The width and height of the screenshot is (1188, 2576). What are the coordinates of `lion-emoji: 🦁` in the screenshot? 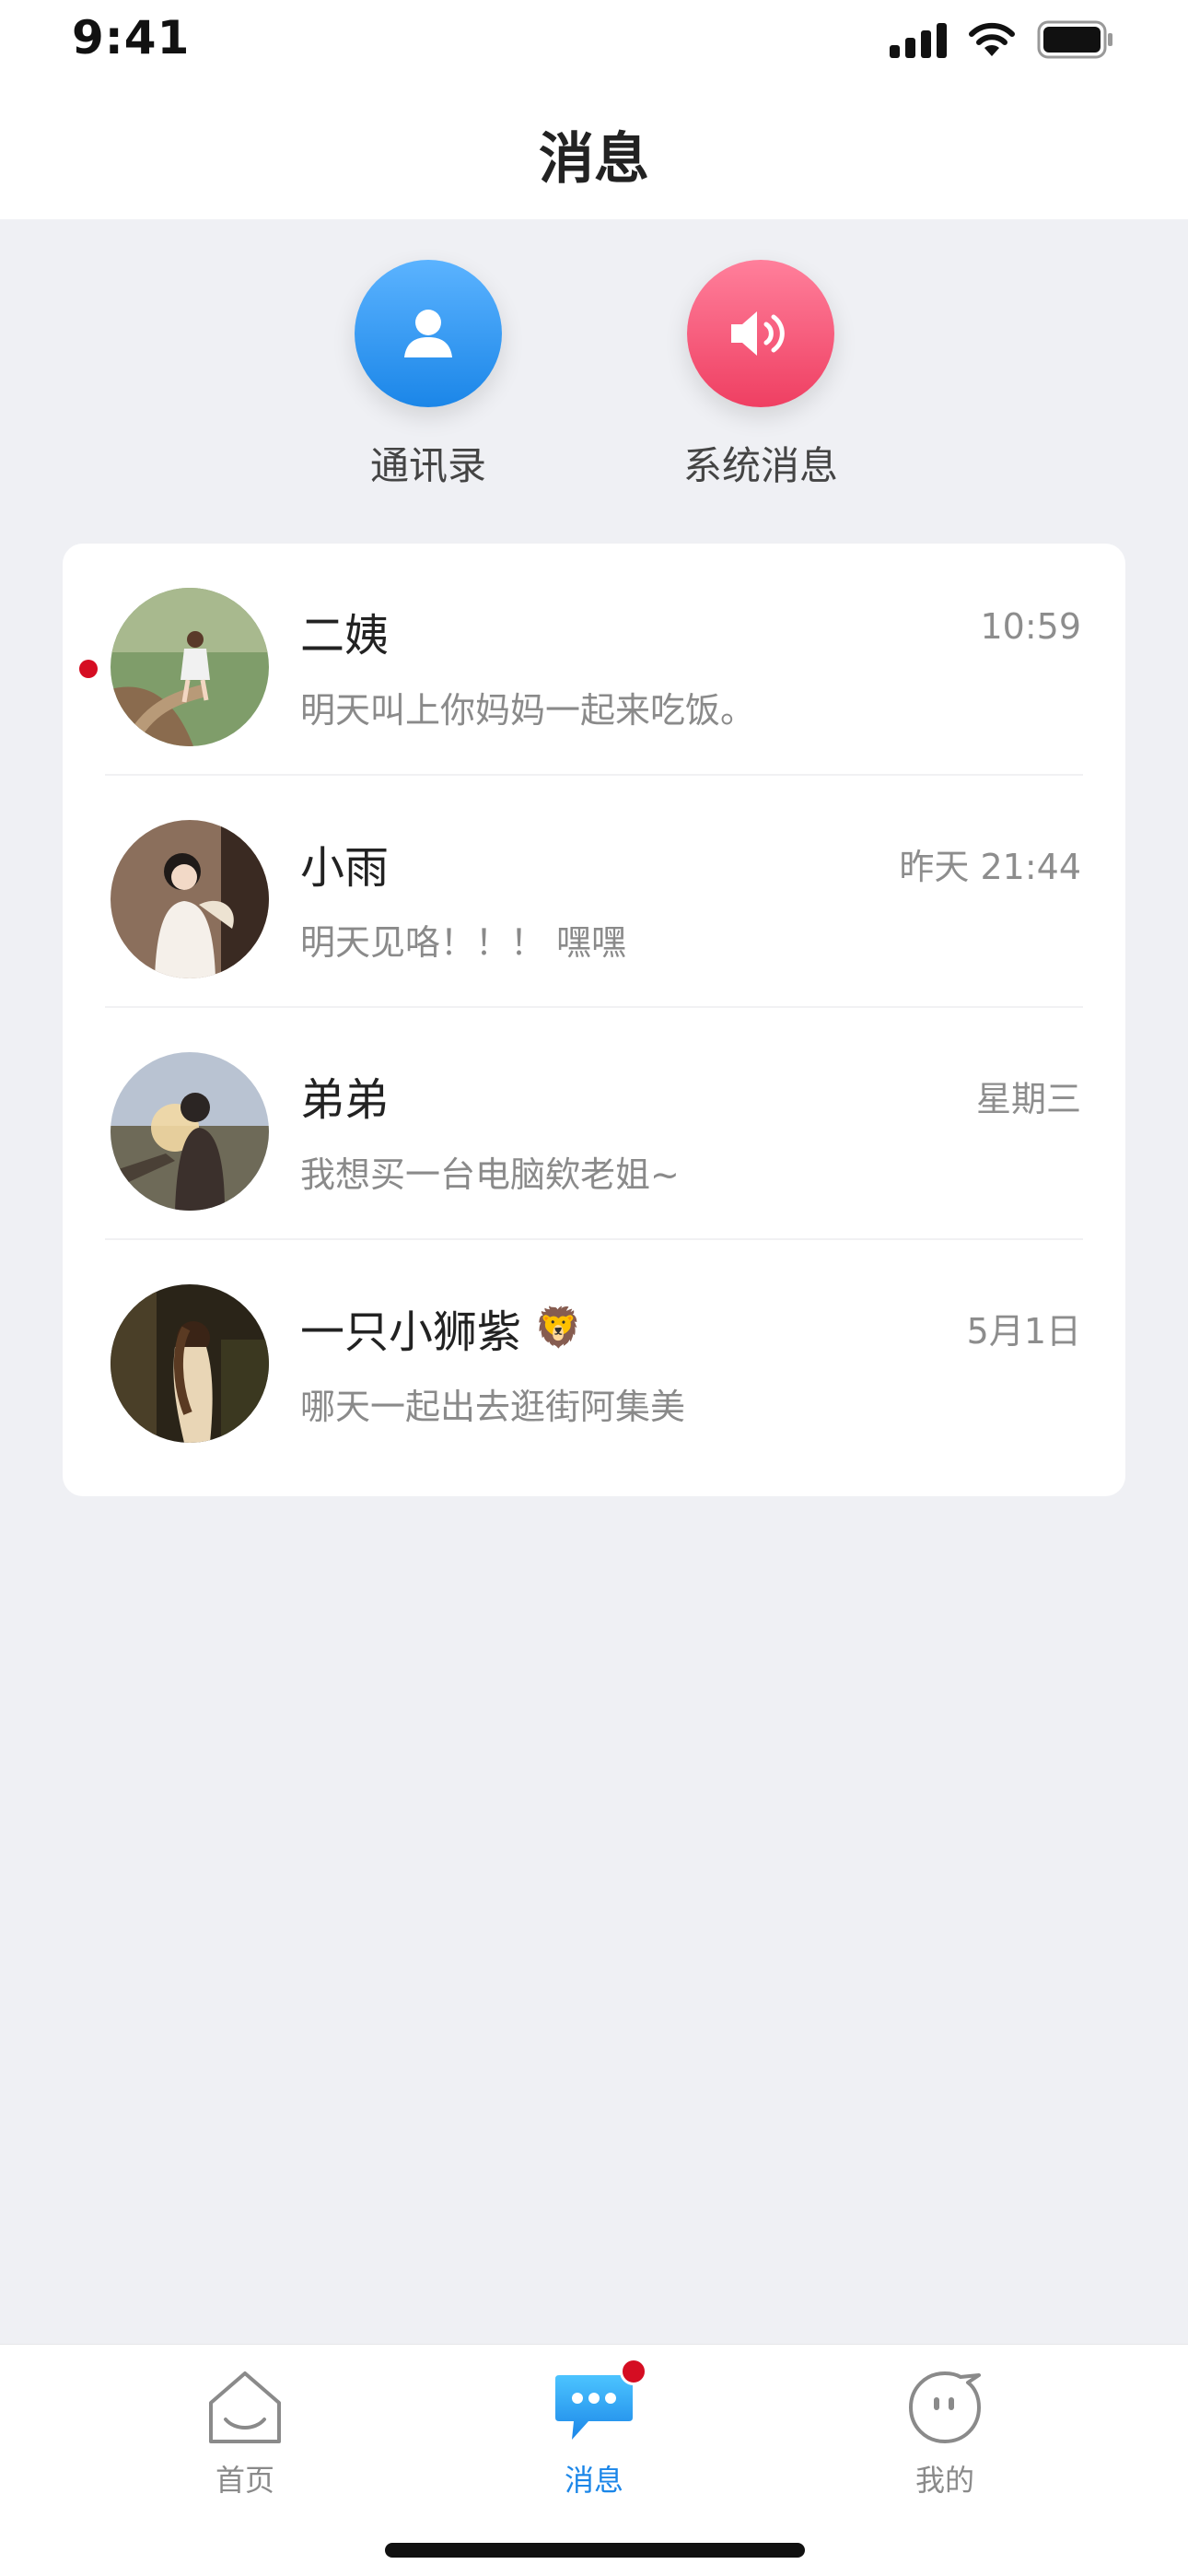 It's located at (558, 1327).